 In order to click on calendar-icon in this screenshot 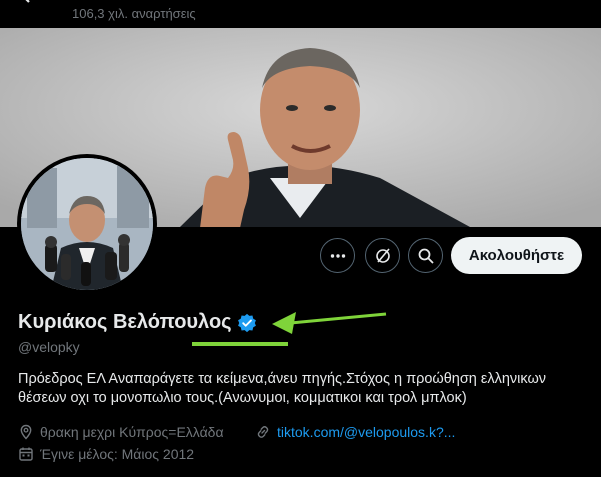, I will do `click(26, 454)`.